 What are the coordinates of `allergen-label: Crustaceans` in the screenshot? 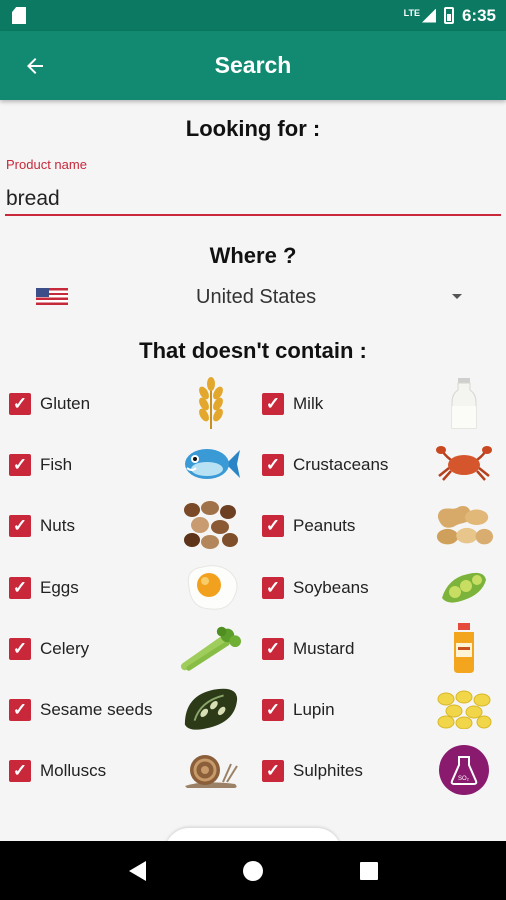 It's located at (341, 464).